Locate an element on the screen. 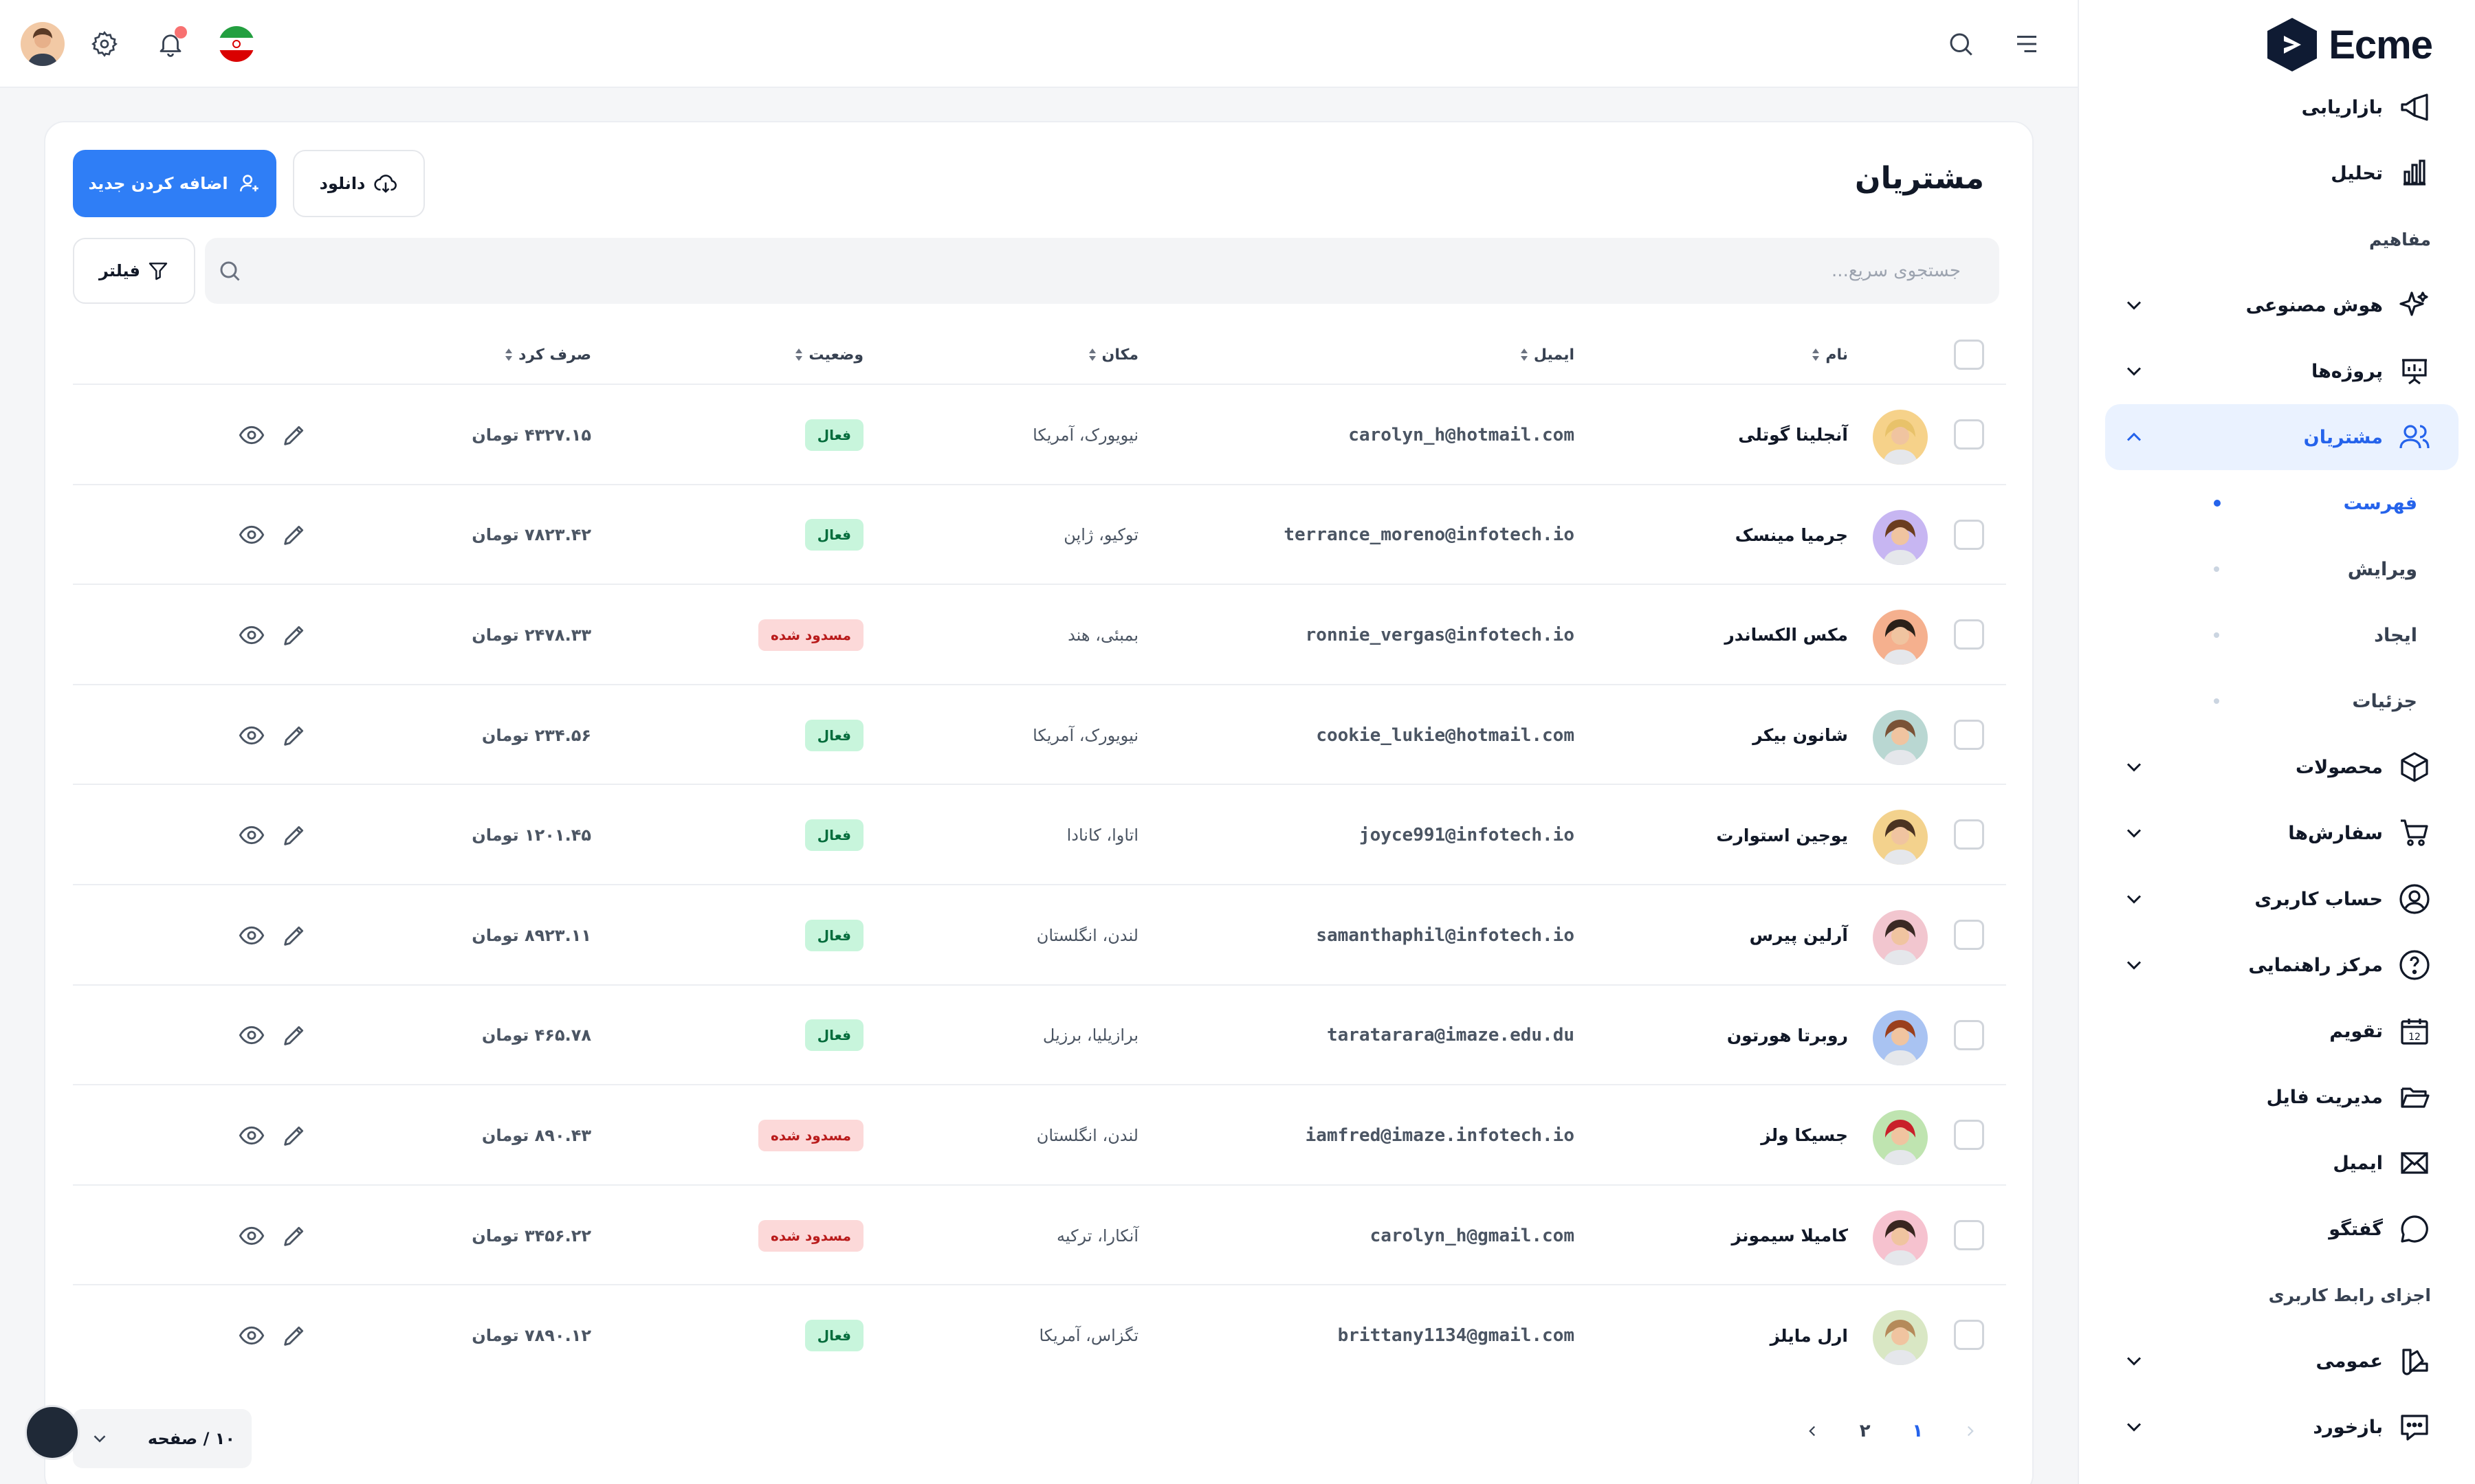  add-new-button: اضافه کردن جدید is located at coordinates (174, 183).